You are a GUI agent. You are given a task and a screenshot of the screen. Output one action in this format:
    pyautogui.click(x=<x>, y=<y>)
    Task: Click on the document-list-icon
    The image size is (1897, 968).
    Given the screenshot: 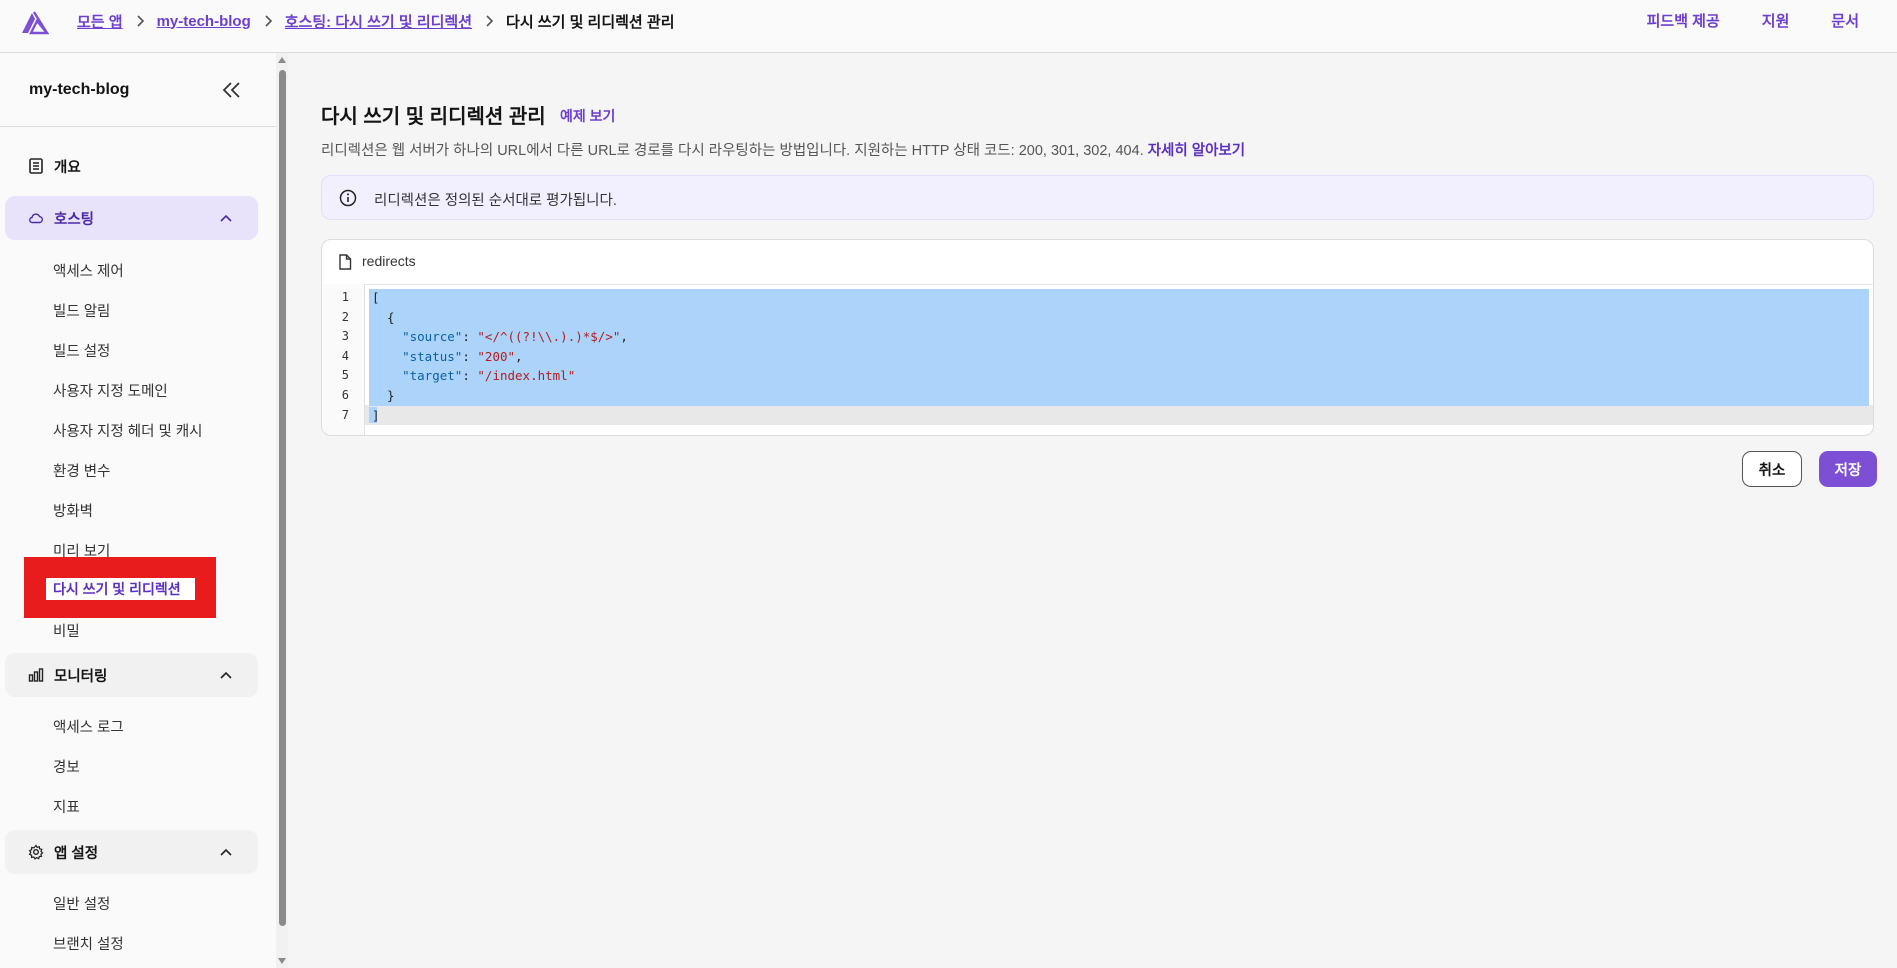 What is the action you would take?
    pyautogui.click(x=36, y=166)
    